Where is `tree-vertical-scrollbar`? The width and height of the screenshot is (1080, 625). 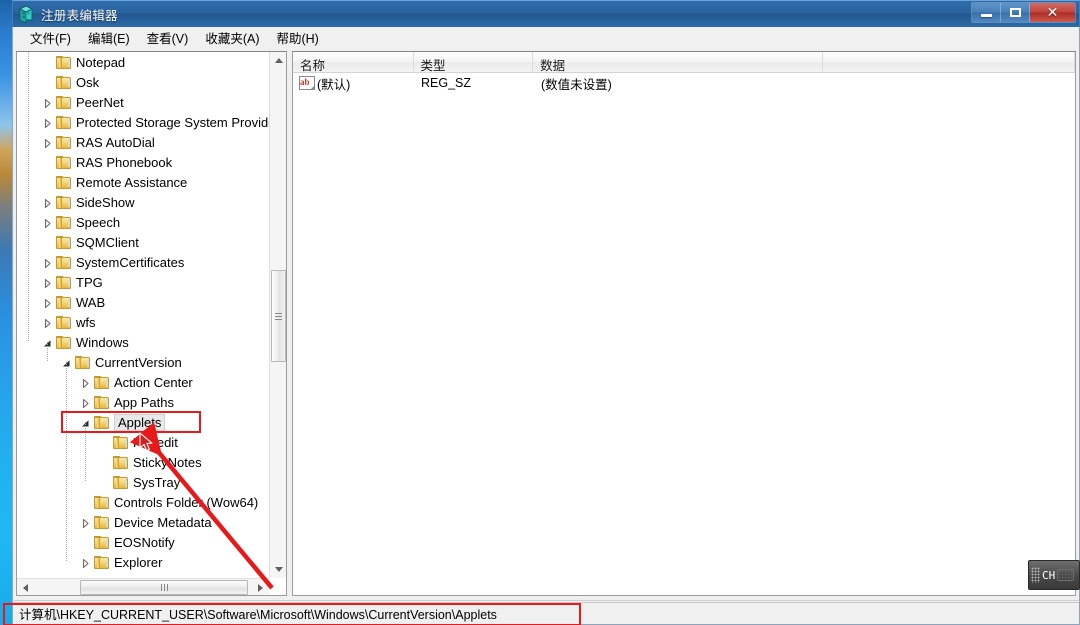 tree-vertical-scrollbar is located at coordinates (277, 315).